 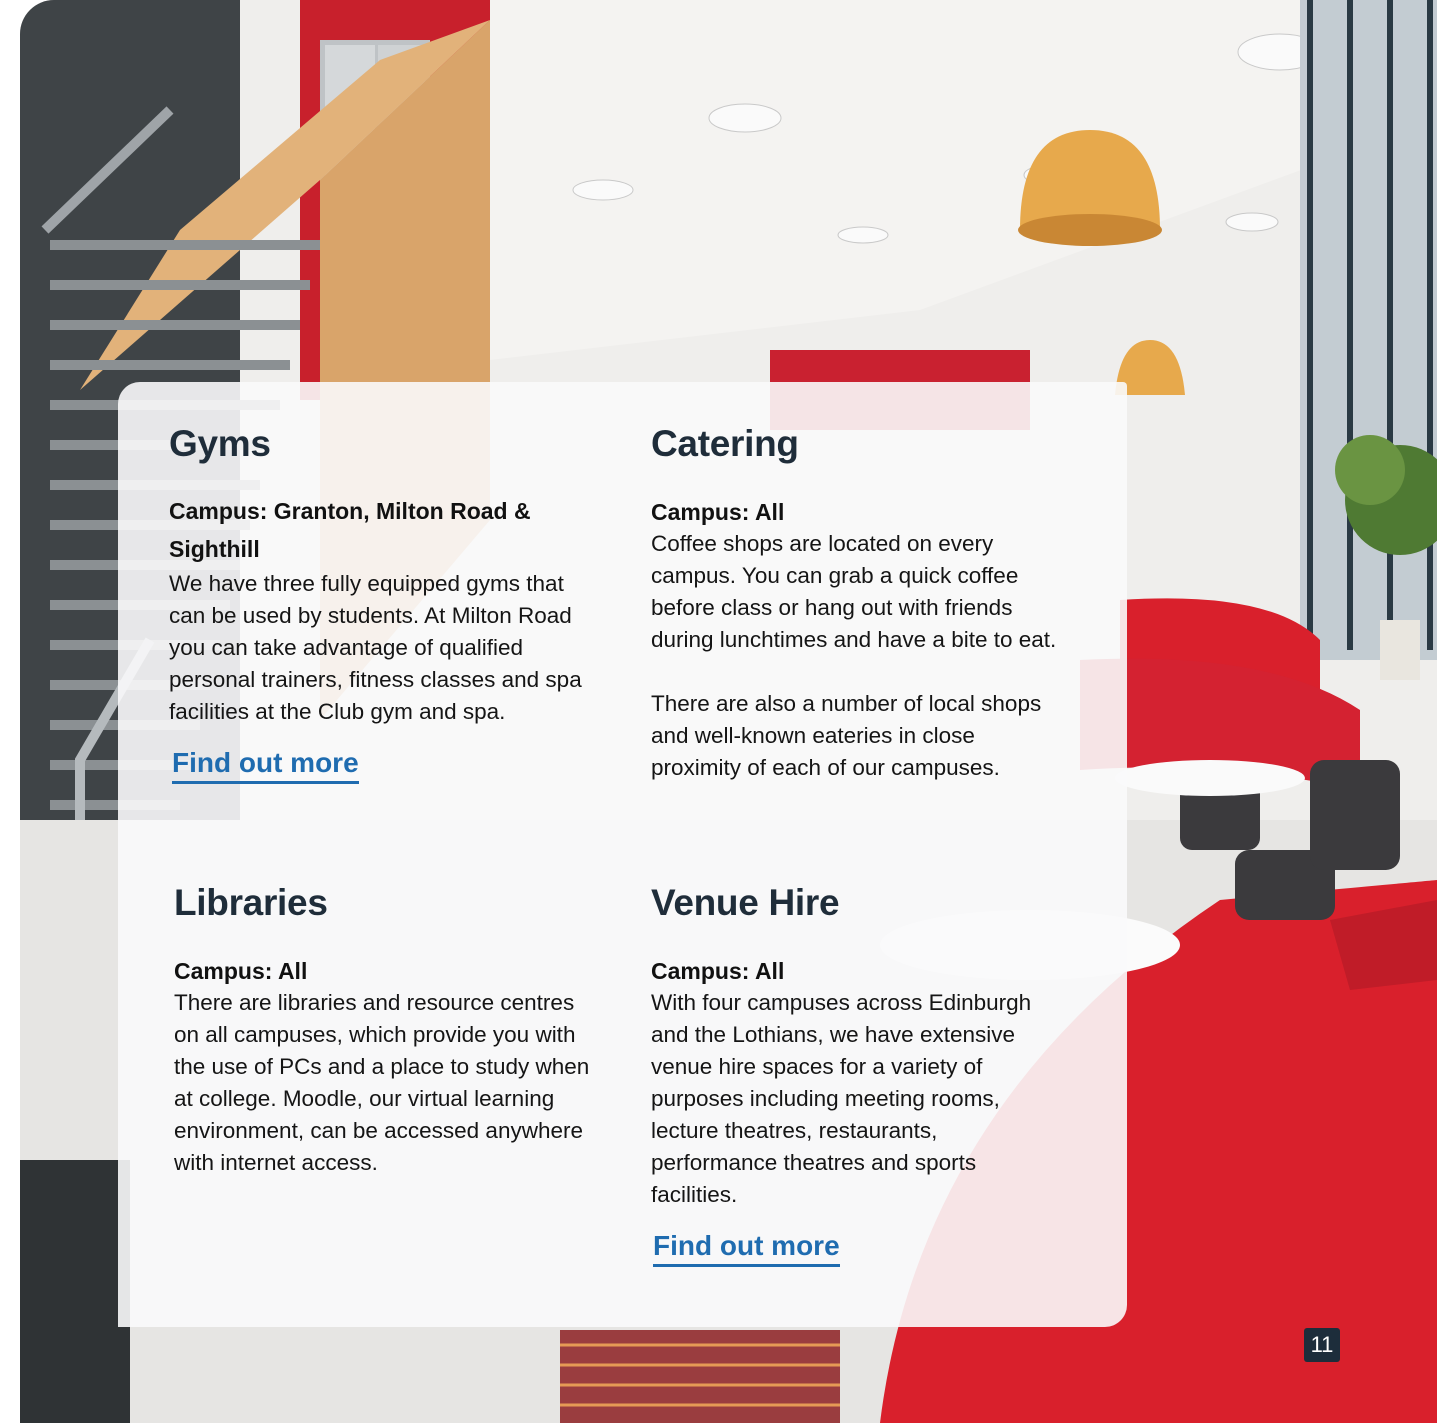 I want to click on campus-label-gyms: Campus: Granton, Milton Road & Sighthill, so click(x=350, y=530).